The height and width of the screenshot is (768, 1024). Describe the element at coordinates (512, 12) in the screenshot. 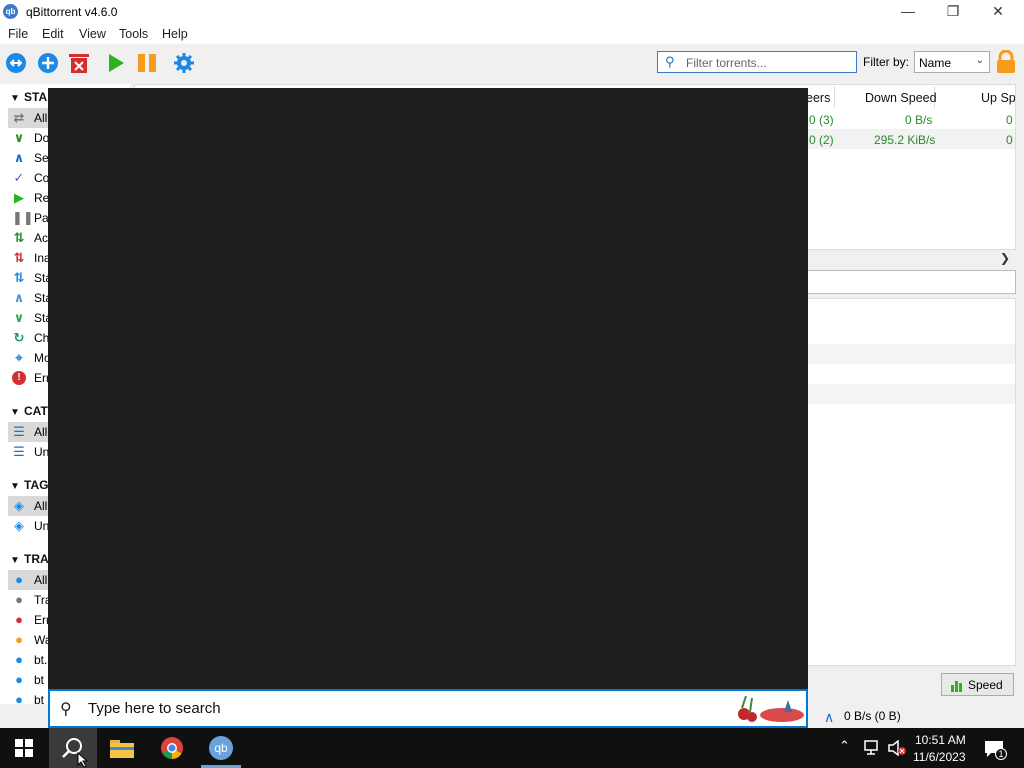

I see `title-bar` at that location.